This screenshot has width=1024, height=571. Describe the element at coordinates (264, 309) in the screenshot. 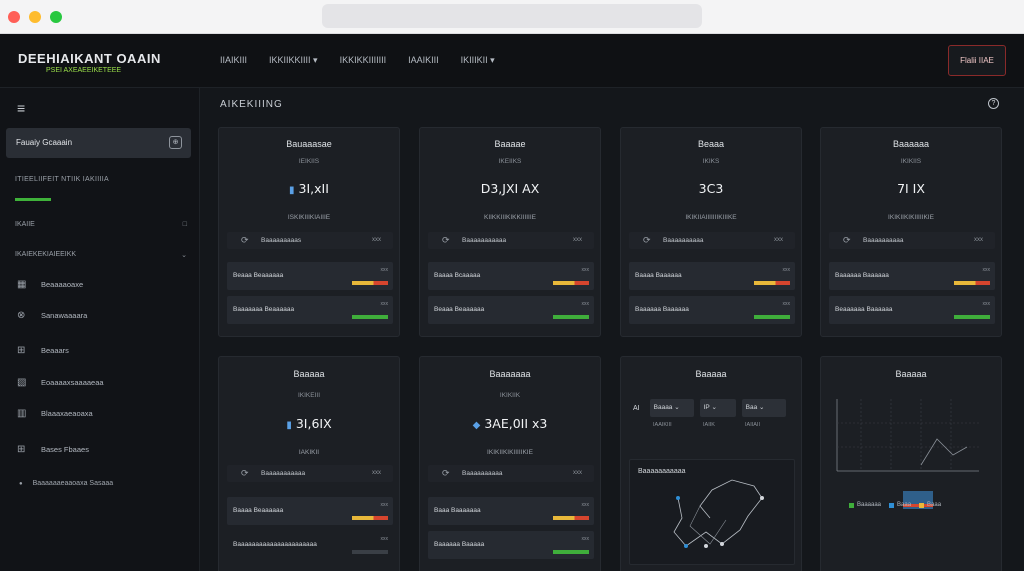

I see `metric-label: Baaaaaaa Beaaaaaa` at that location.